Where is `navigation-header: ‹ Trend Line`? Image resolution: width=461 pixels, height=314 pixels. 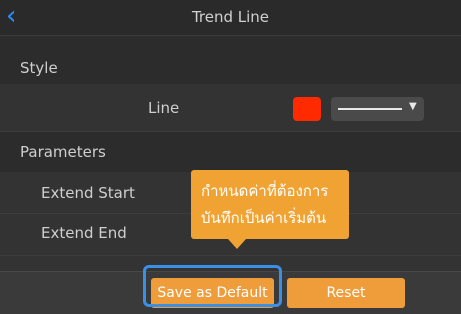
navigation-header: ‹ Trend Line is located at coordinates (230, 18).